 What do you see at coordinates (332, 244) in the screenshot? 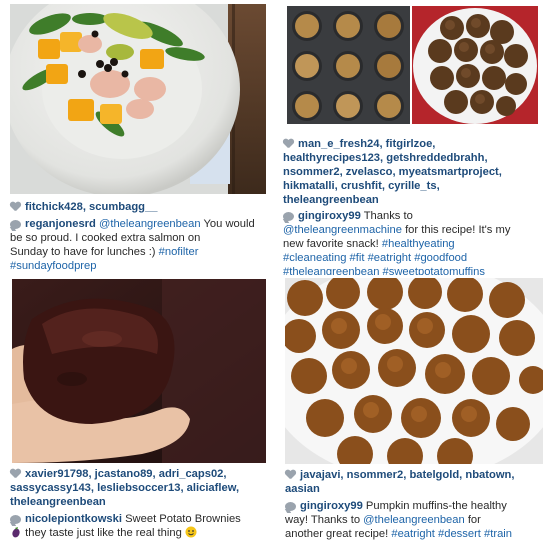
I see `comment-text: new favorite snack!` at bounding box center [332, 244].